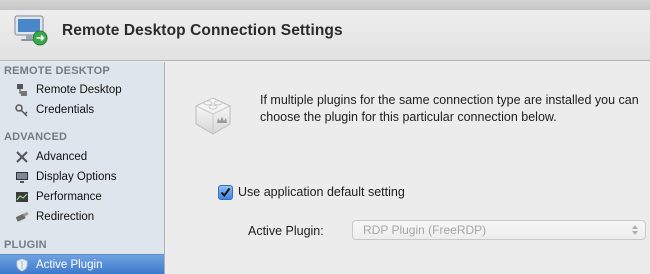  Describe the element at coordinates (202, 30) in the screenshot. I see `window-title: Remote Desktop Connection Settings` at that location.